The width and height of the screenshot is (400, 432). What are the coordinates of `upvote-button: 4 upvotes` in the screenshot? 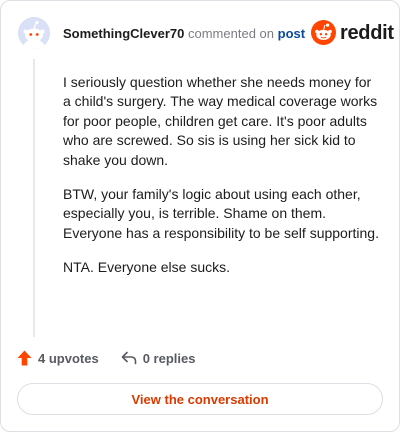 It's located at (58, 358).